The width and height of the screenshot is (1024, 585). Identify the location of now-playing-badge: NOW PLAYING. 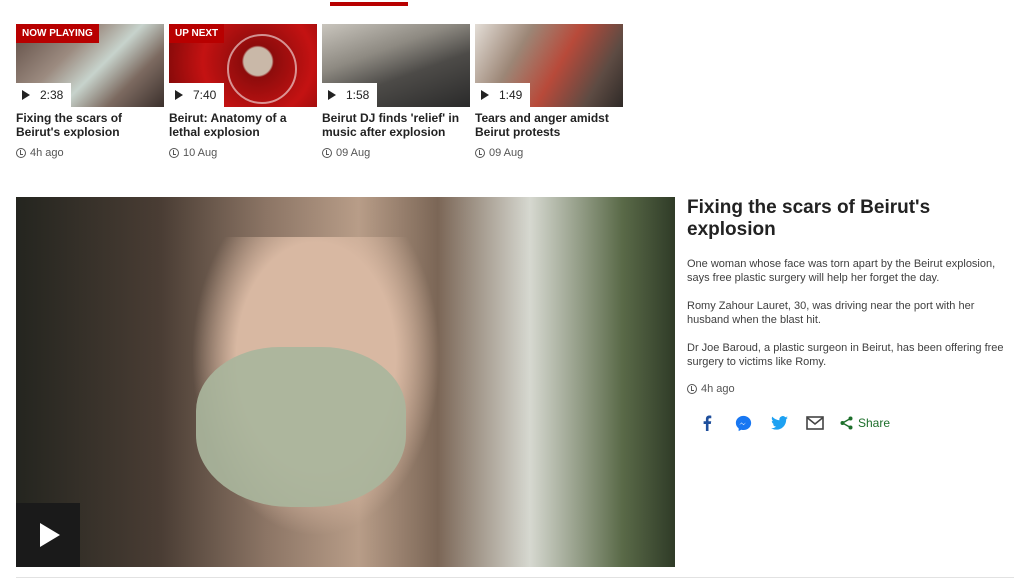
(57, 33).